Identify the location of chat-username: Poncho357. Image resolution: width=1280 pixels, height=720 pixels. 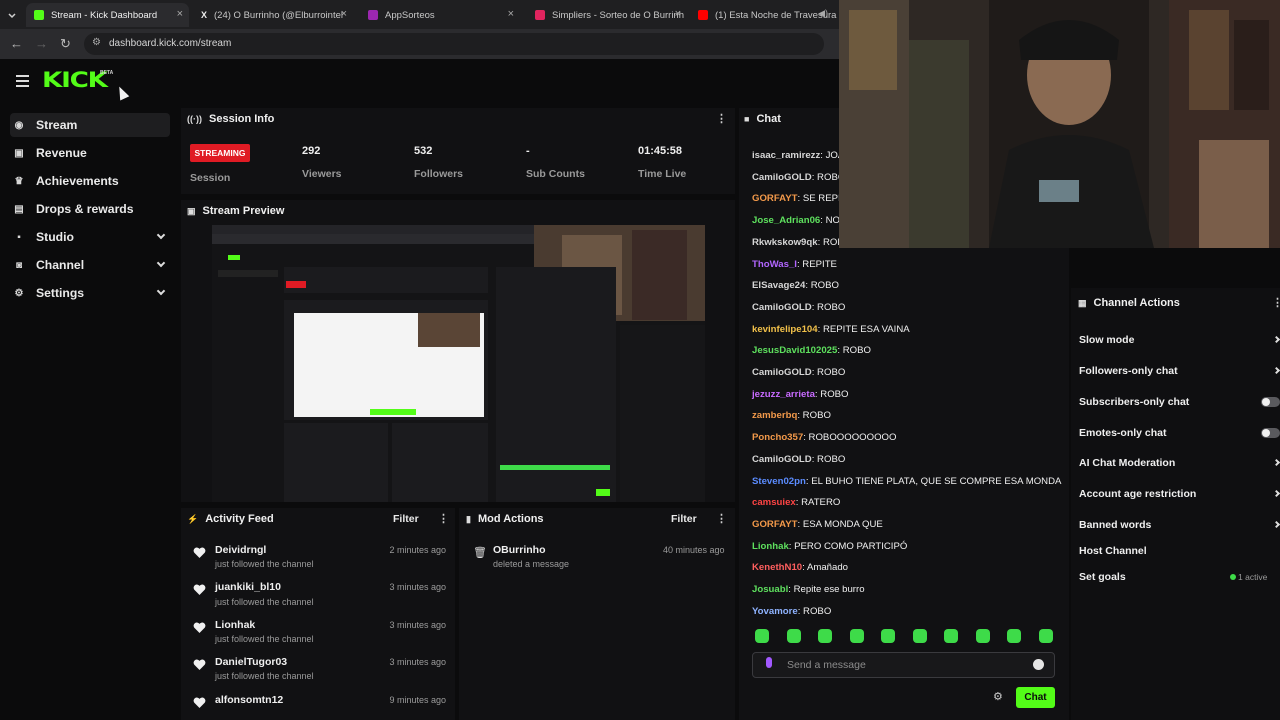
(777, 437).